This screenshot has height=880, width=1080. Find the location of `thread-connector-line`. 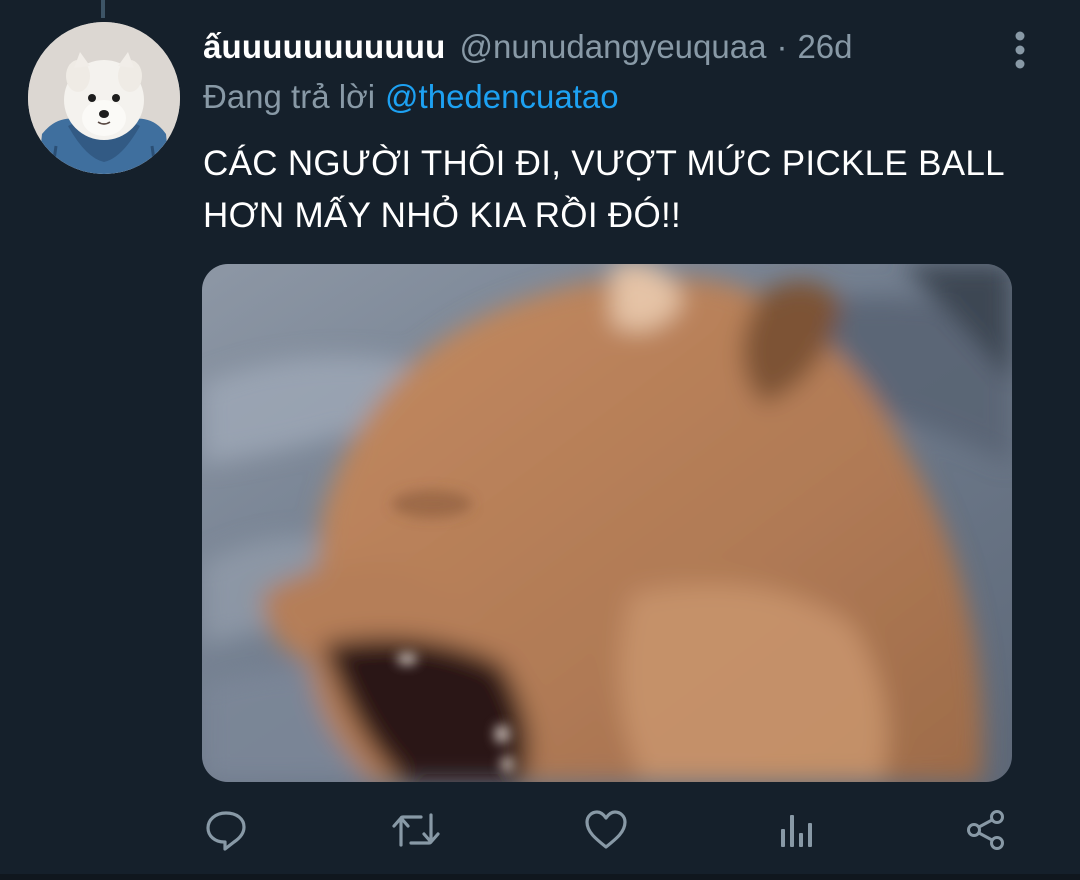

thread-connector-line is located at coordinates (103, 9).